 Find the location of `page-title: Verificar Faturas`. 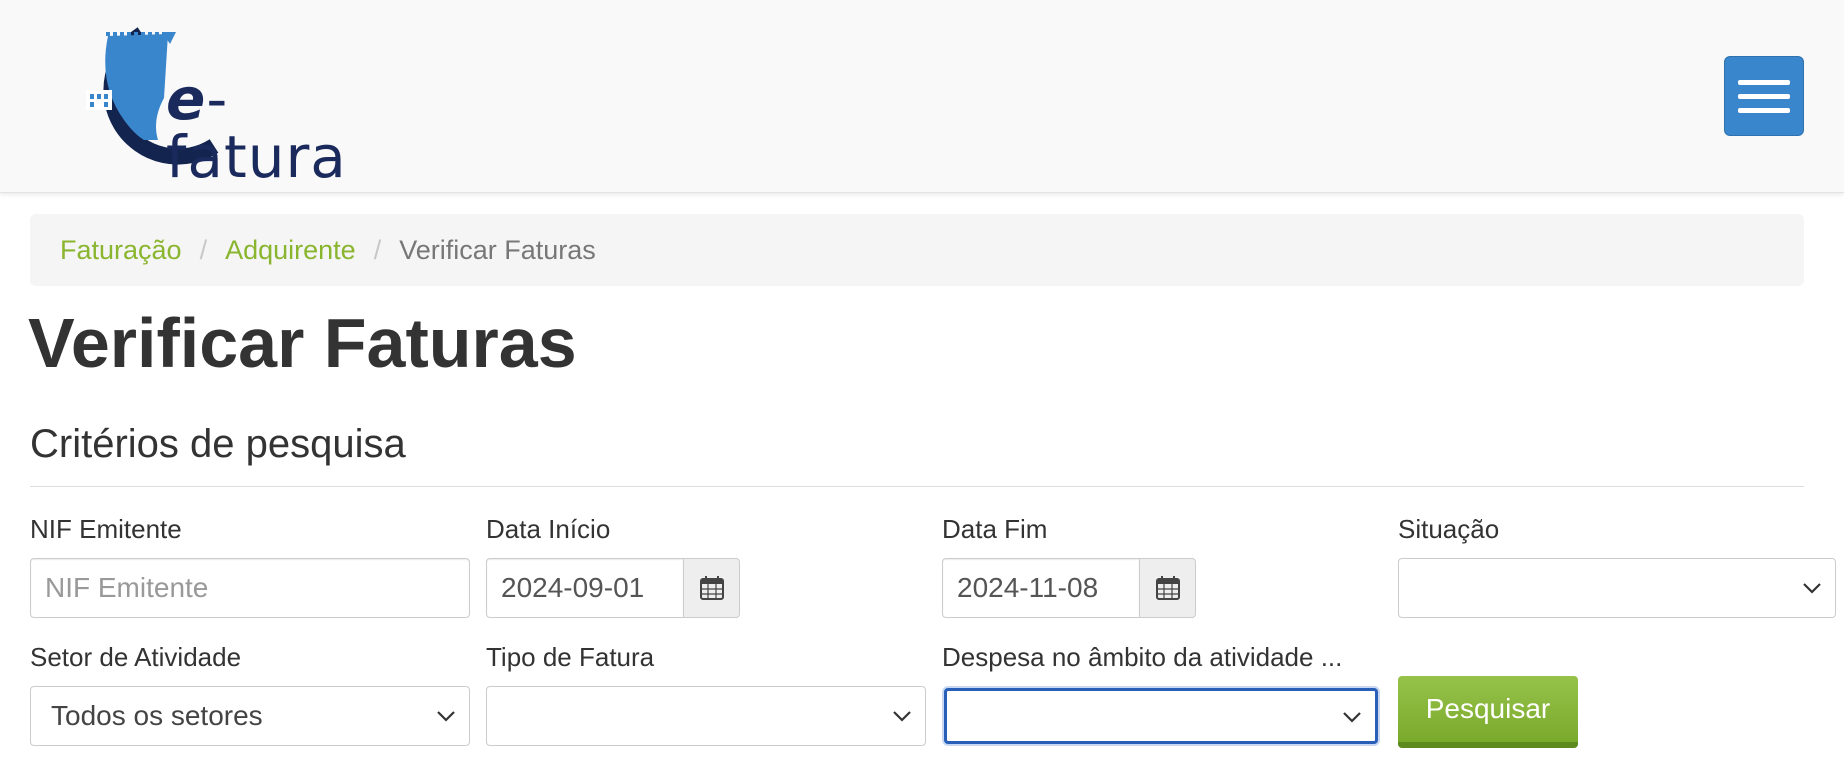

page-title: Verificar Faturas is located at coordinates (302, 343).